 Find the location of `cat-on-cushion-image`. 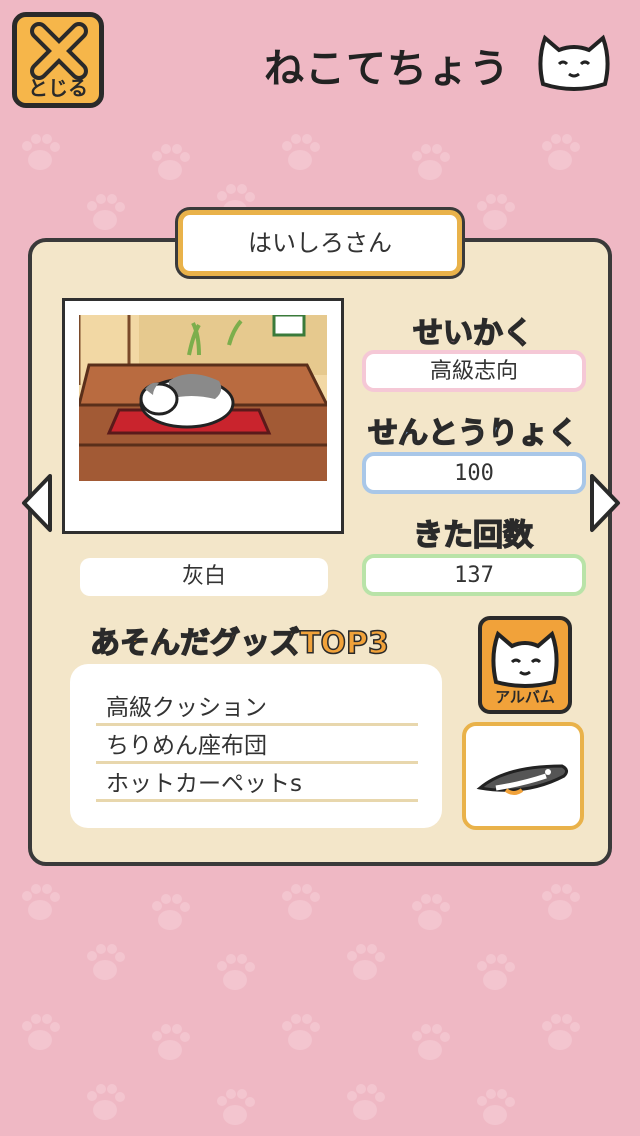

cat-on-cushion-image is located at coordinates (203, 398).